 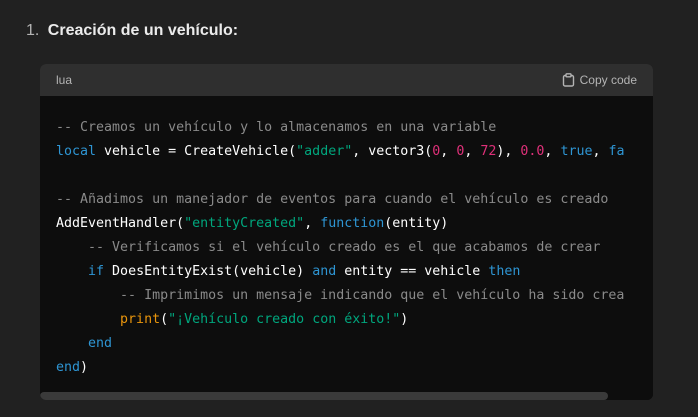 I want to click on list-item-heading: Creación de un vehículo:, so click(x=143, y=30).